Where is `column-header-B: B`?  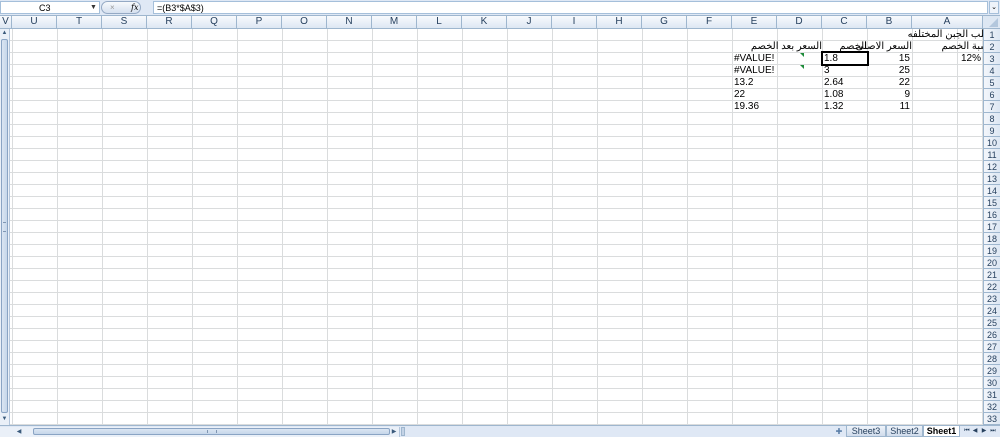 column-header-B: B is located at coordinates (889, 22).